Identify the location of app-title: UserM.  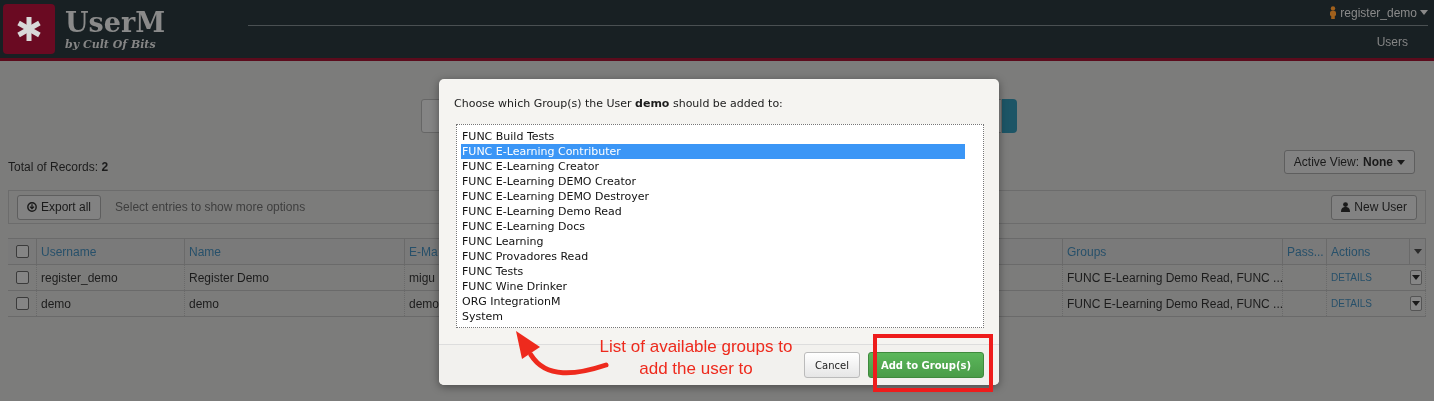
(115, 22).